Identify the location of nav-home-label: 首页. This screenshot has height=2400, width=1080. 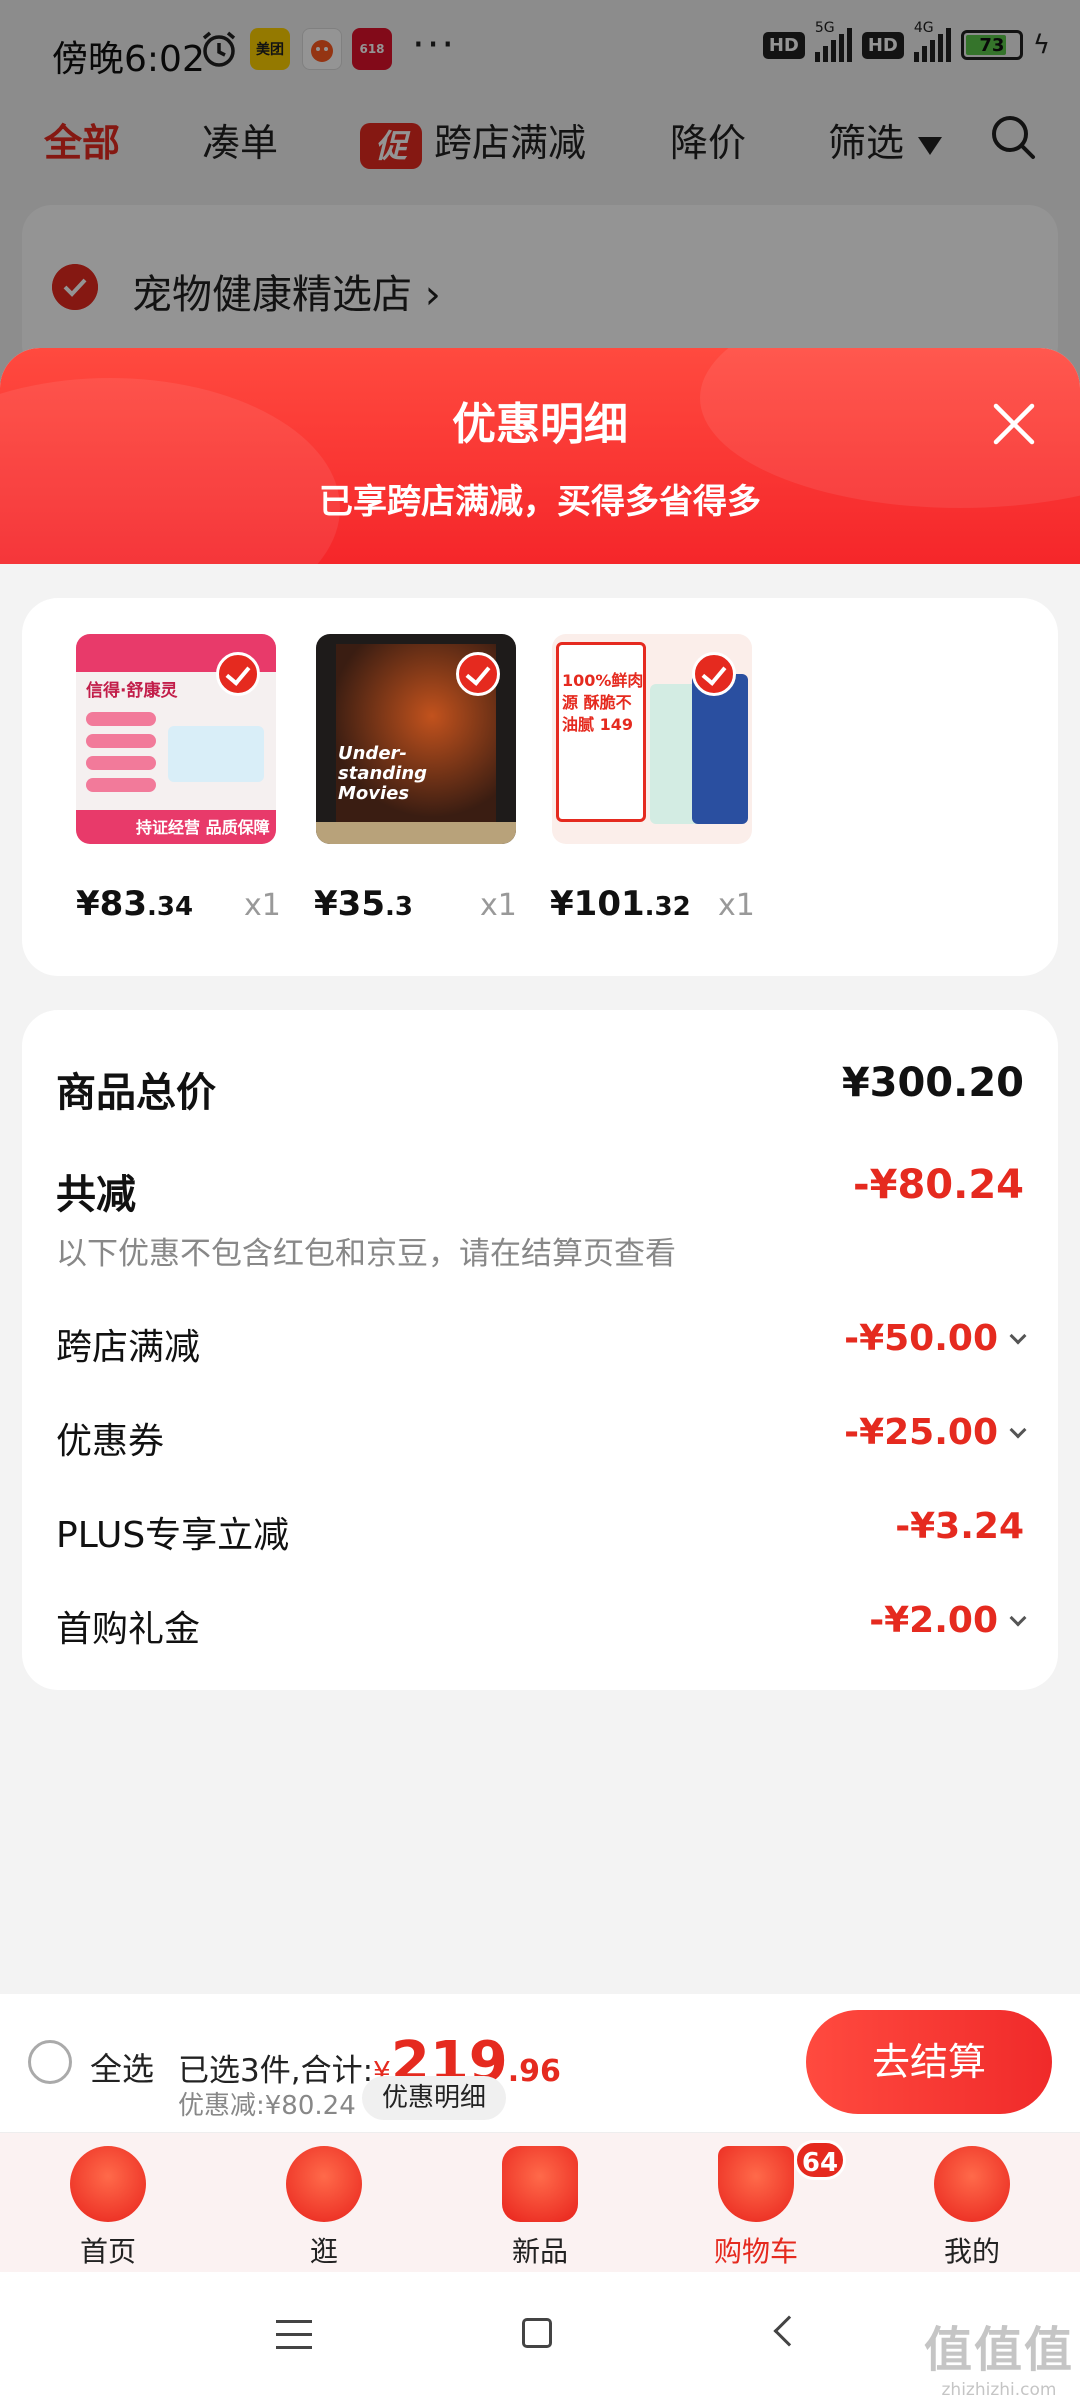
(107, 2251).